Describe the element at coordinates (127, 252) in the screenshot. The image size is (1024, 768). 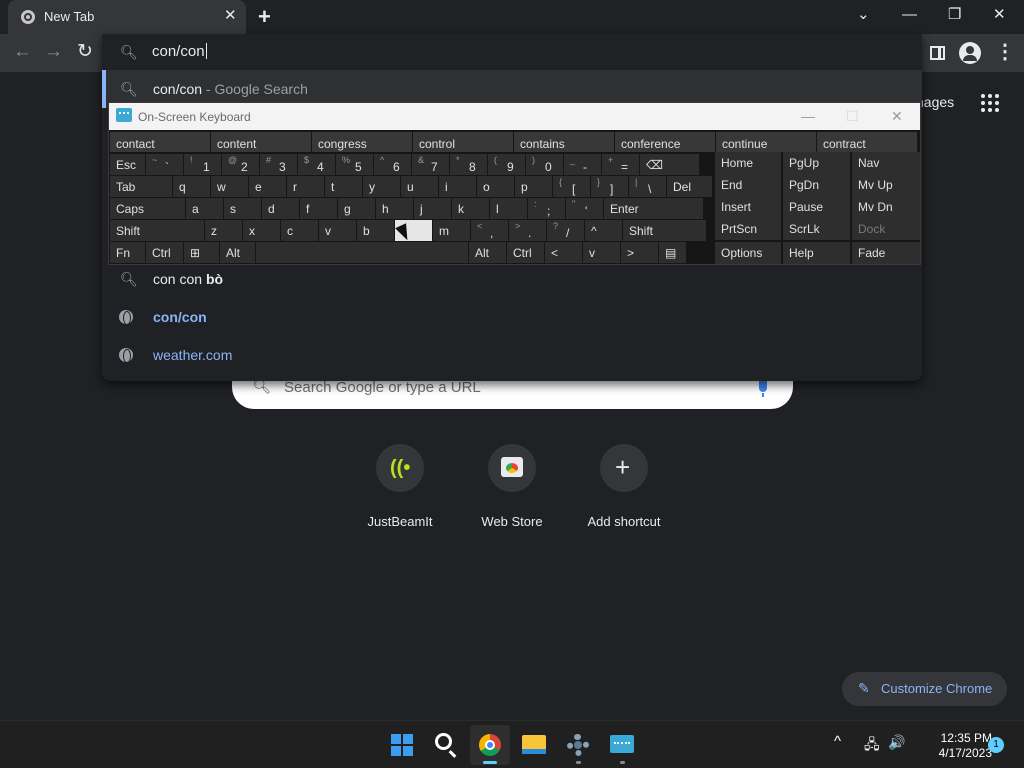
I see `osk-key-fn: Fn` at that location.